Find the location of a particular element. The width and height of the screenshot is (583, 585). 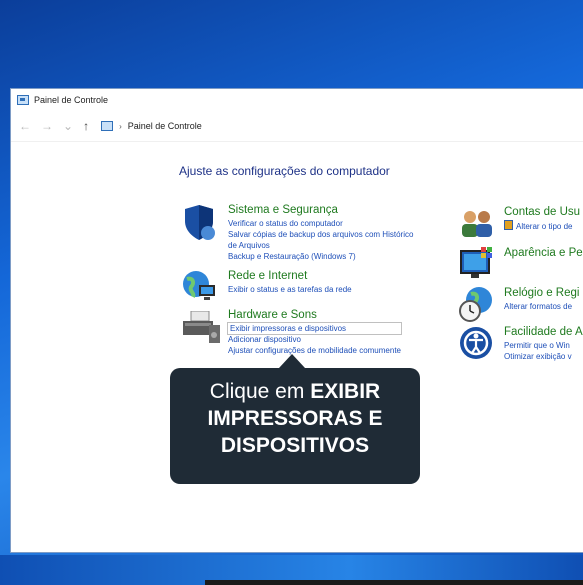

link-change-account-type: Alterar o tipo de is located at coordinates (542, 226).